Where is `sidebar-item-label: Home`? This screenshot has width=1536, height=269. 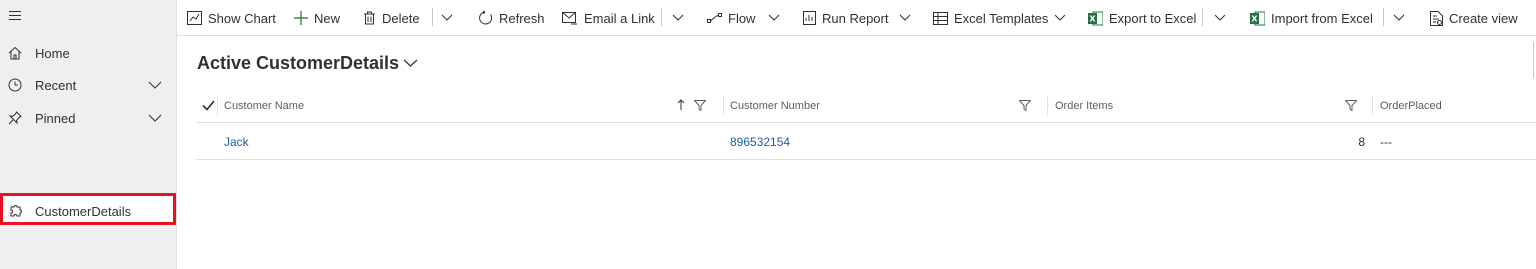
sidebar-item-label: Home is located at coordinates (52, 53).